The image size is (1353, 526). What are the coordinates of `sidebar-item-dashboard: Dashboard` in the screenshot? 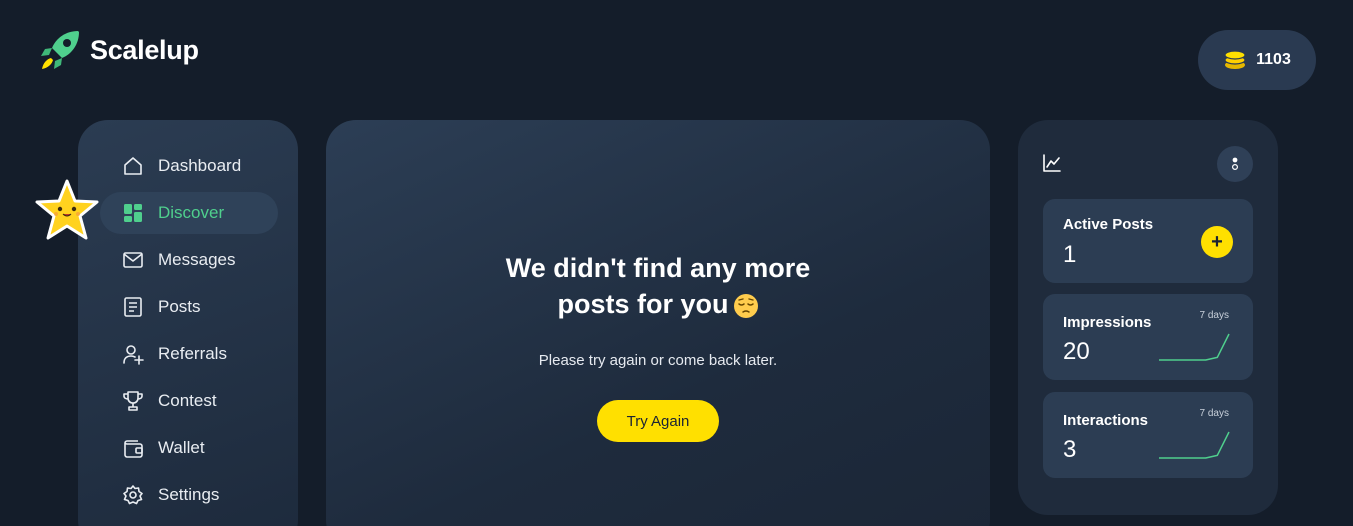 It's located at (189, 166).